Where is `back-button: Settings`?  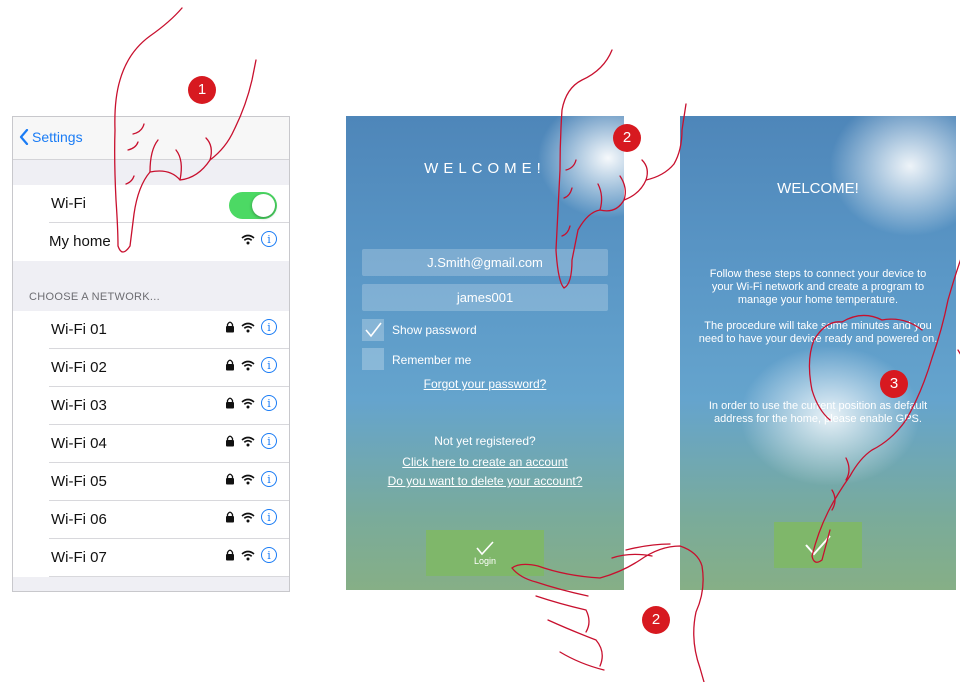 back-button: Settings is located at coordinates (51, 137).